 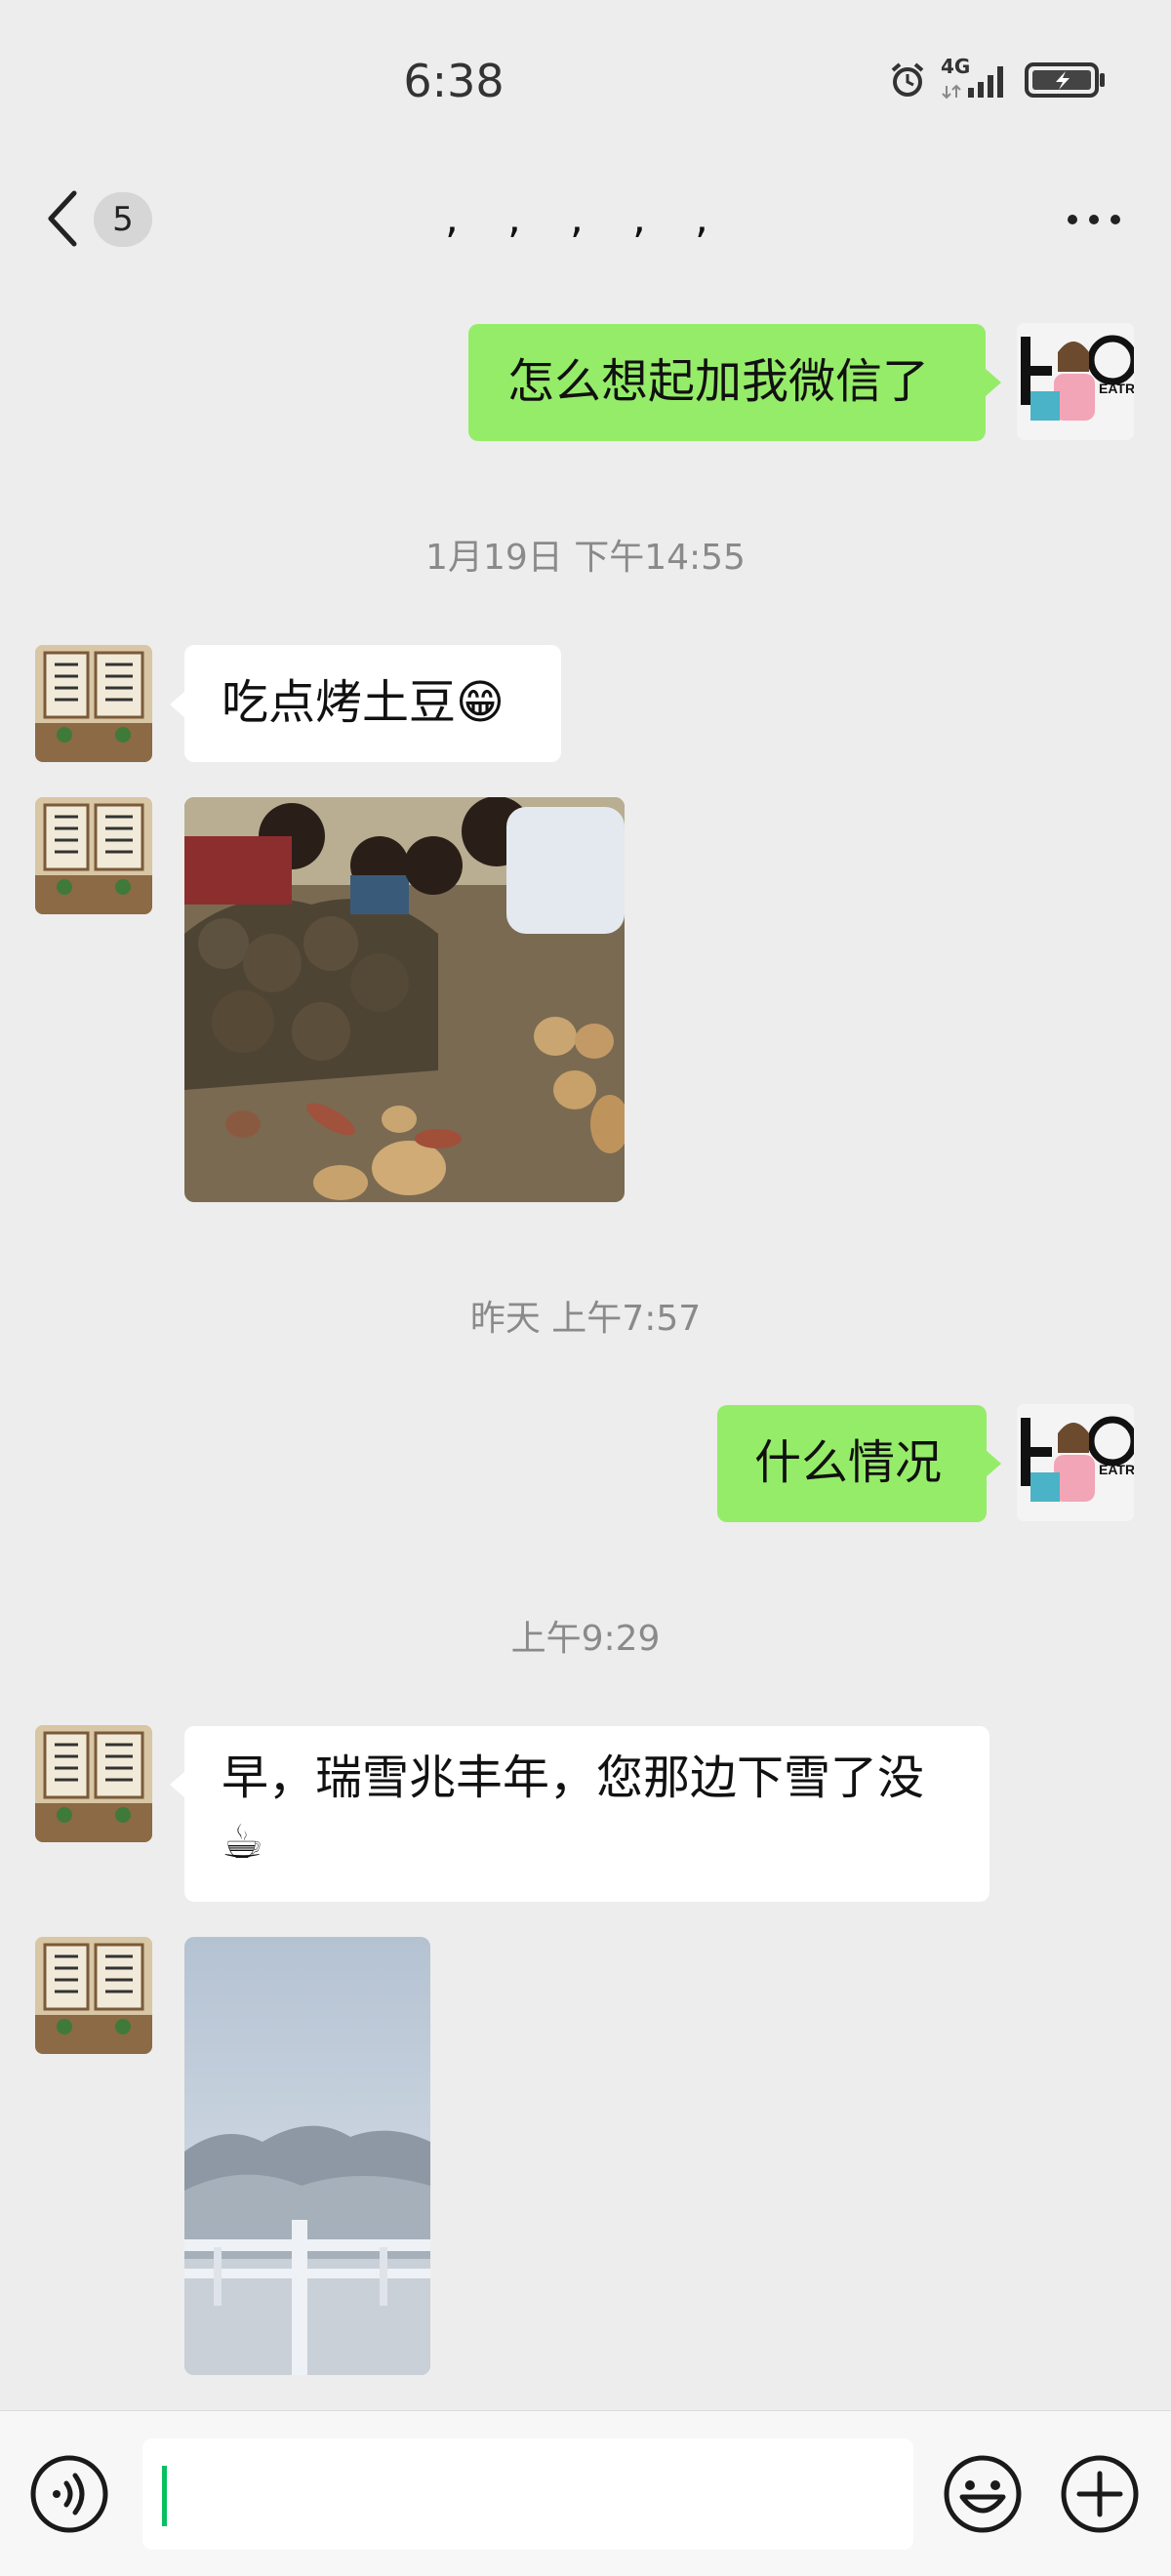 What do you see at coordinates (976, 77) in the screenshot?
I see `signal-icon: 4G` at bounding box center [976, 77].